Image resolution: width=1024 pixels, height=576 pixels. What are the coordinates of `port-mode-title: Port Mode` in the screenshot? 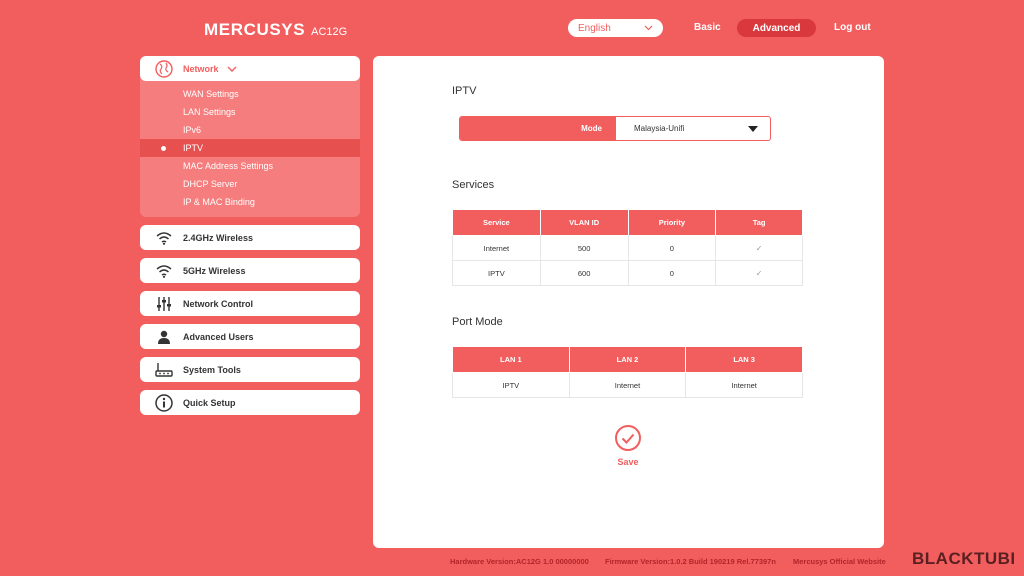 It's located at (477, 322).